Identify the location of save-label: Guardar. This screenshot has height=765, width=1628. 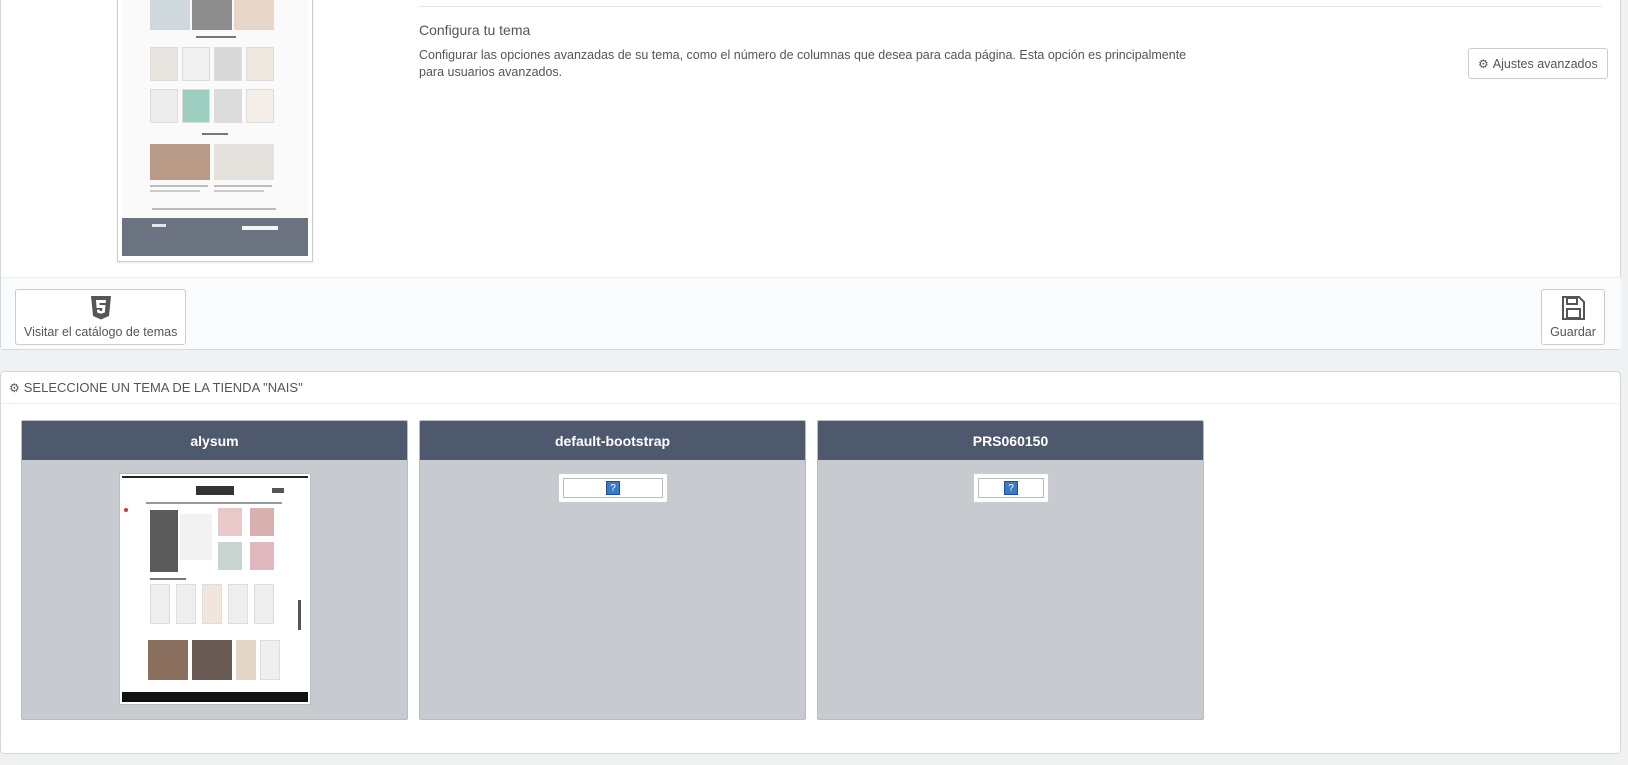
(1573, 331).